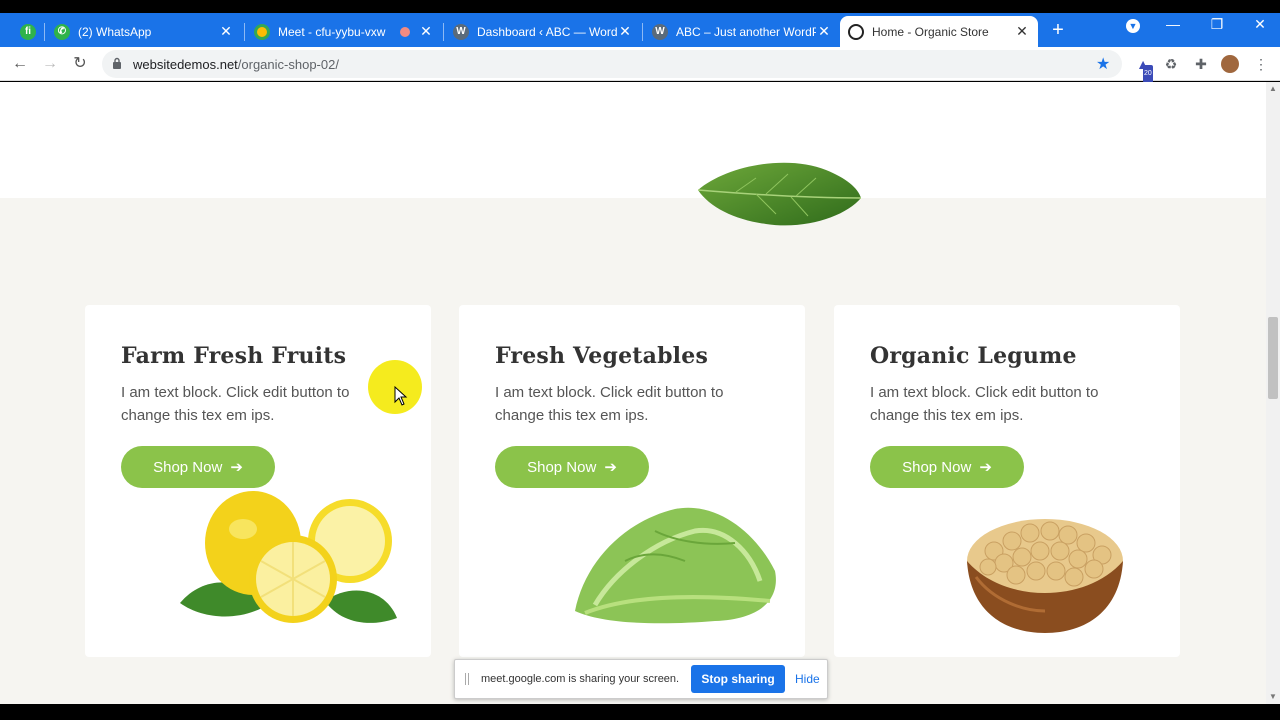 The image size is (1280, 720). What do you see at coordinates (50, 64) in the screenshot?
I see `forward-icon: →` at bounding box center [50, 64].